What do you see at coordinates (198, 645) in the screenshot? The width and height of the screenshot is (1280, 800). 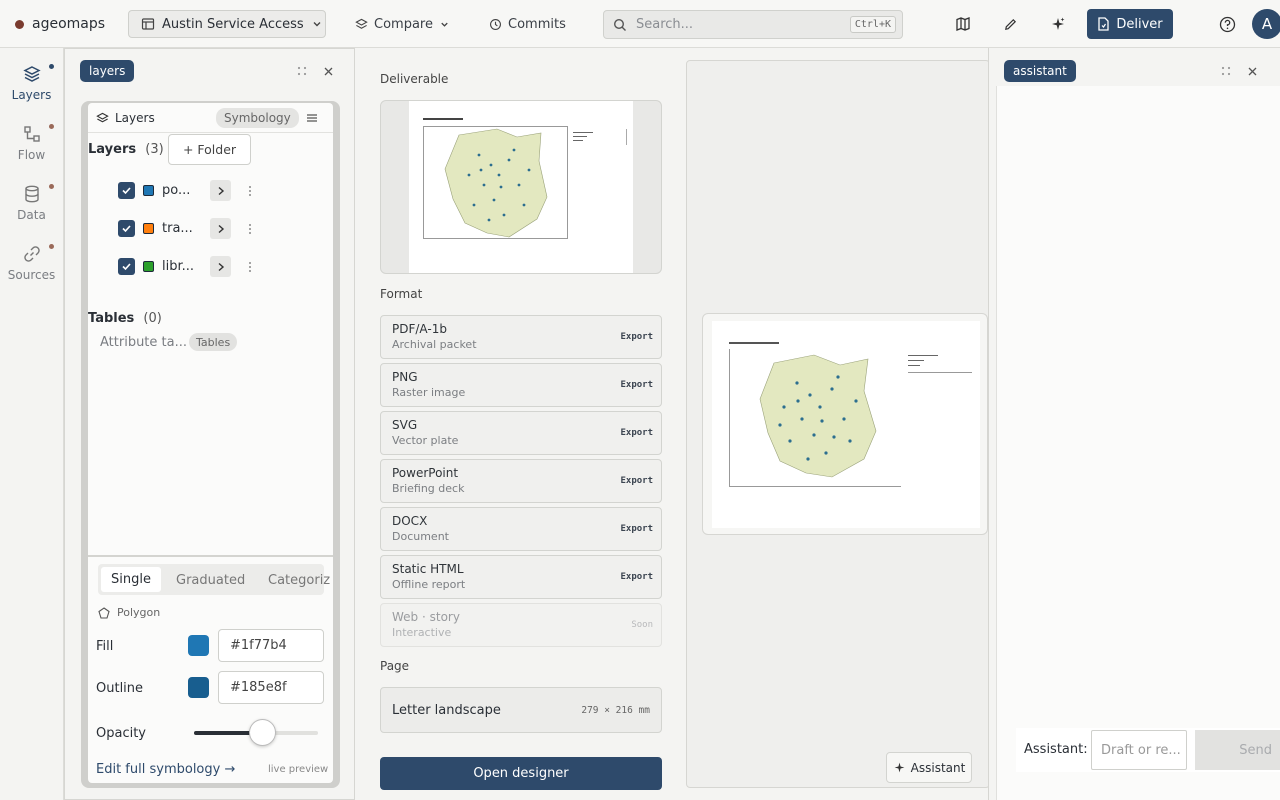 I see `fill-color-swatch` at bounding box center [198, 645].